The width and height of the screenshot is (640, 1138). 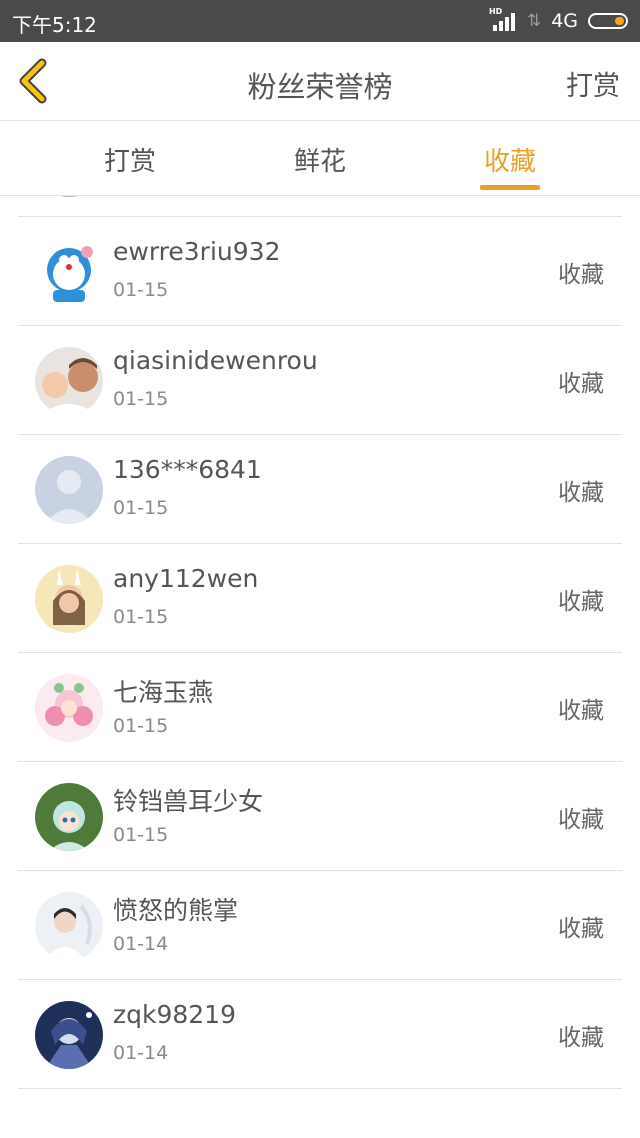 I want to click on list-item: 七海玉燕 01-15 收藏, so click(x=320, y=707).